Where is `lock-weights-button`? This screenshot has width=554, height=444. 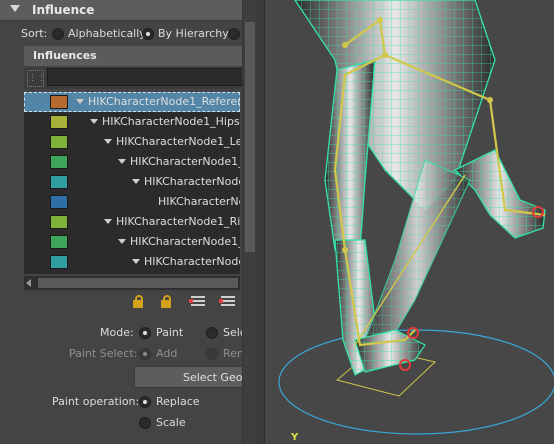
lock-weights-button is located at coordinates (139, 302).